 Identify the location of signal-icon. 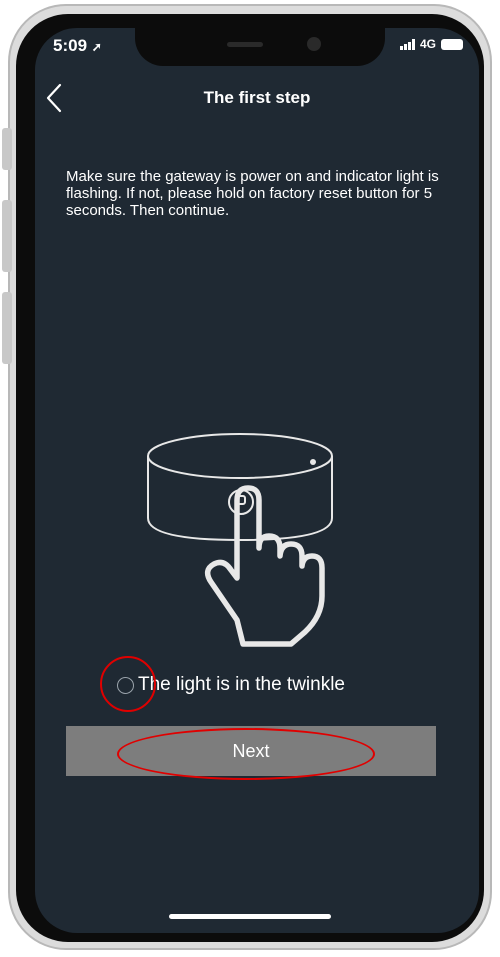
(407, 44).